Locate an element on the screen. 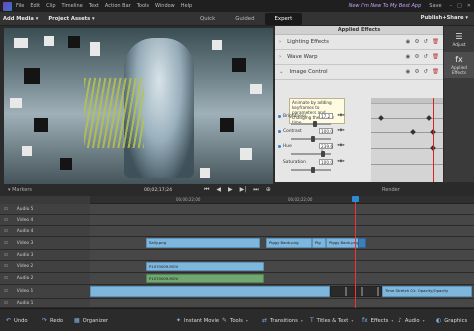 The width and height of the screenshot is (474, 331). clip-video-1-film is located at coordinates (356, 291).